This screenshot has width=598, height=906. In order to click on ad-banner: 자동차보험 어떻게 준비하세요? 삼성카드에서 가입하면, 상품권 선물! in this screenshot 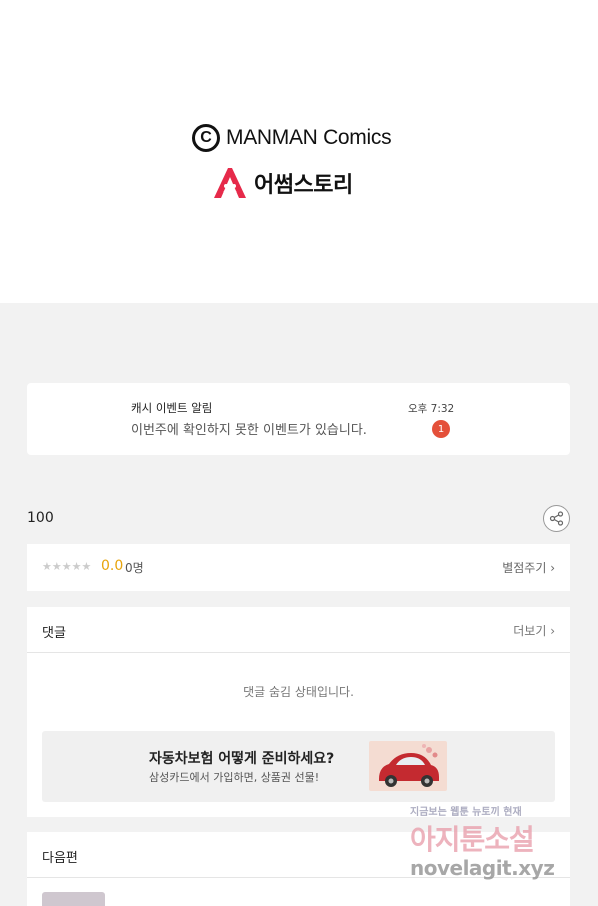, I will do `click(298, 766)`.